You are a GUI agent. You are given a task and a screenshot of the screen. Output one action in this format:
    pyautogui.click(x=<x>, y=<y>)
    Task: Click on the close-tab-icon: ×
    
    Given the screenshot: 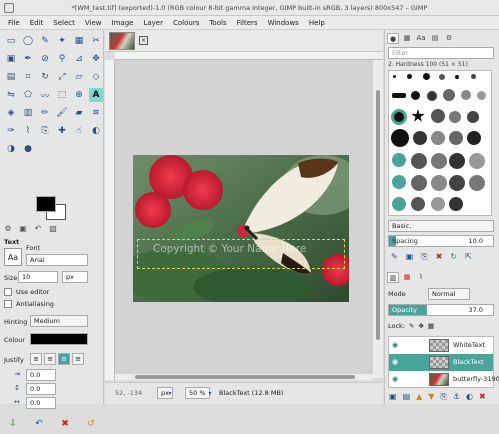 What is the action you would take?
    pyautogui.click(x=143, y=40)
    